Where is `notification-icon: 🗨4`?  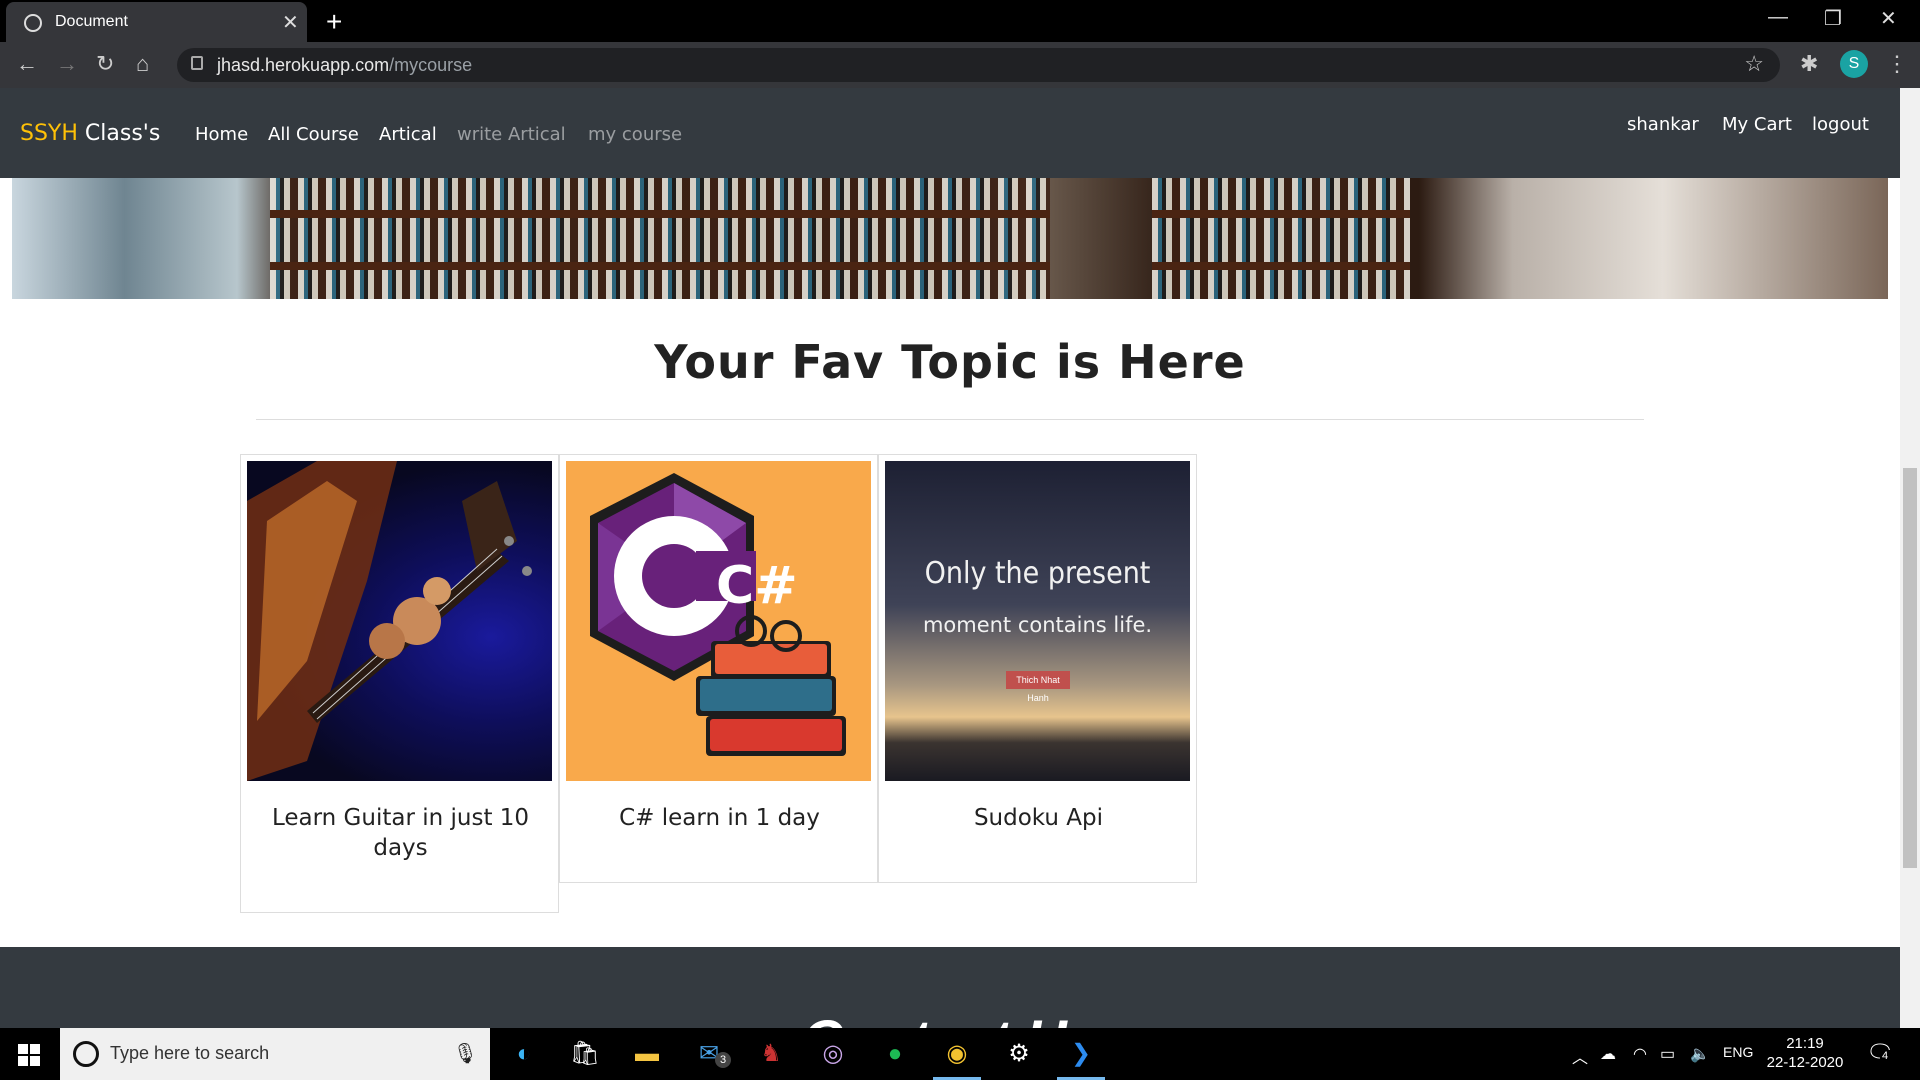 notification-icon: 🗨4 is located at coordinates (1880, 1053).